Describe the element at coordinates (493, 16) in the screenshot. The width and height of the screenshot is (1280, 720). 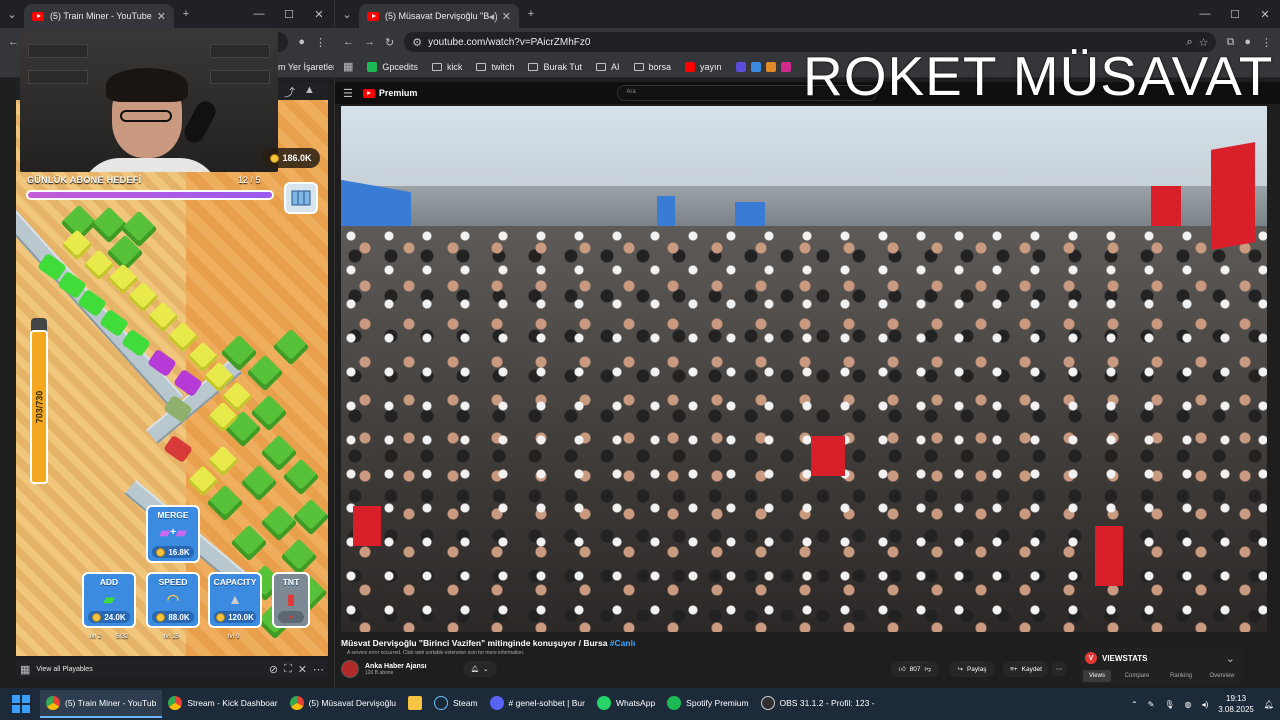
I see `speaker-icon: ◂)` at that location.